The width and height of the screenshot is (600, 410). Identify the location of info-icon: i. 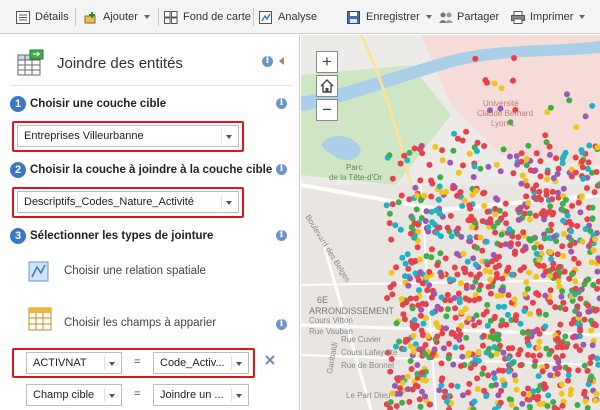
(281, 103).